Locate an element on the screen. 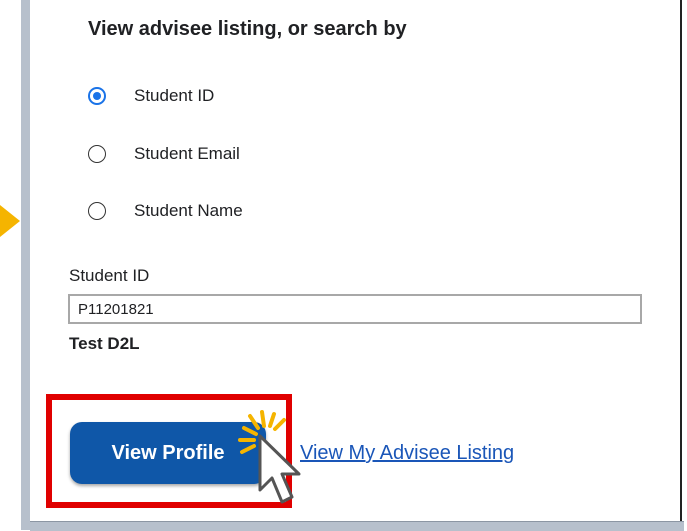 This screenshot has height=531, width=687. student-id-label: Student ID is located at coordinates (109, 275).